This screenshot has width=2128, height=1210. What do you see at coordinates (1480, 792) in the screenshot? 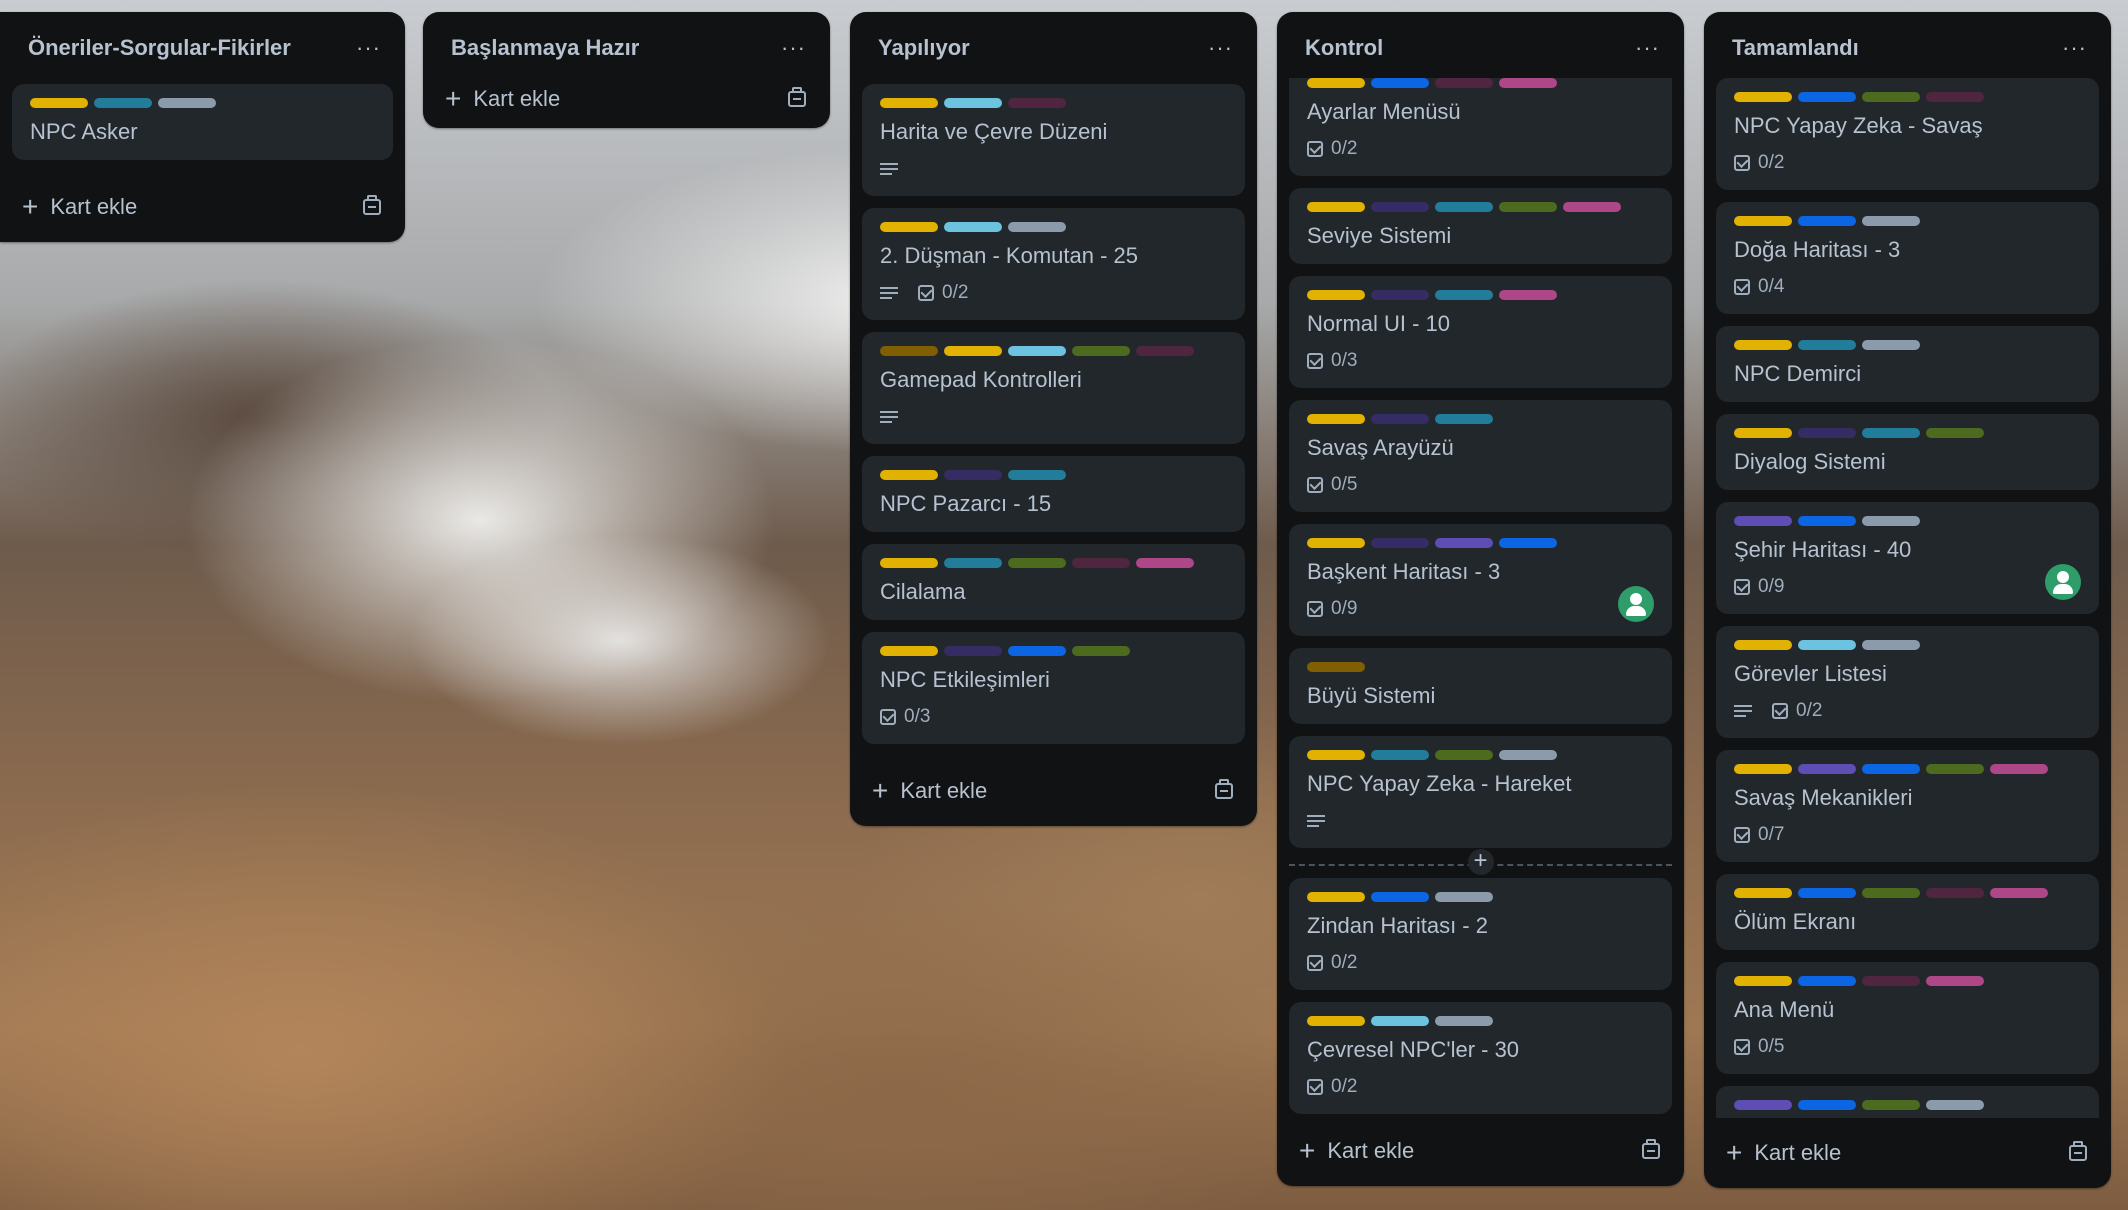
I see `card: NPC Yapay Zeka - Hareket` at bounding box center [1480, 792].